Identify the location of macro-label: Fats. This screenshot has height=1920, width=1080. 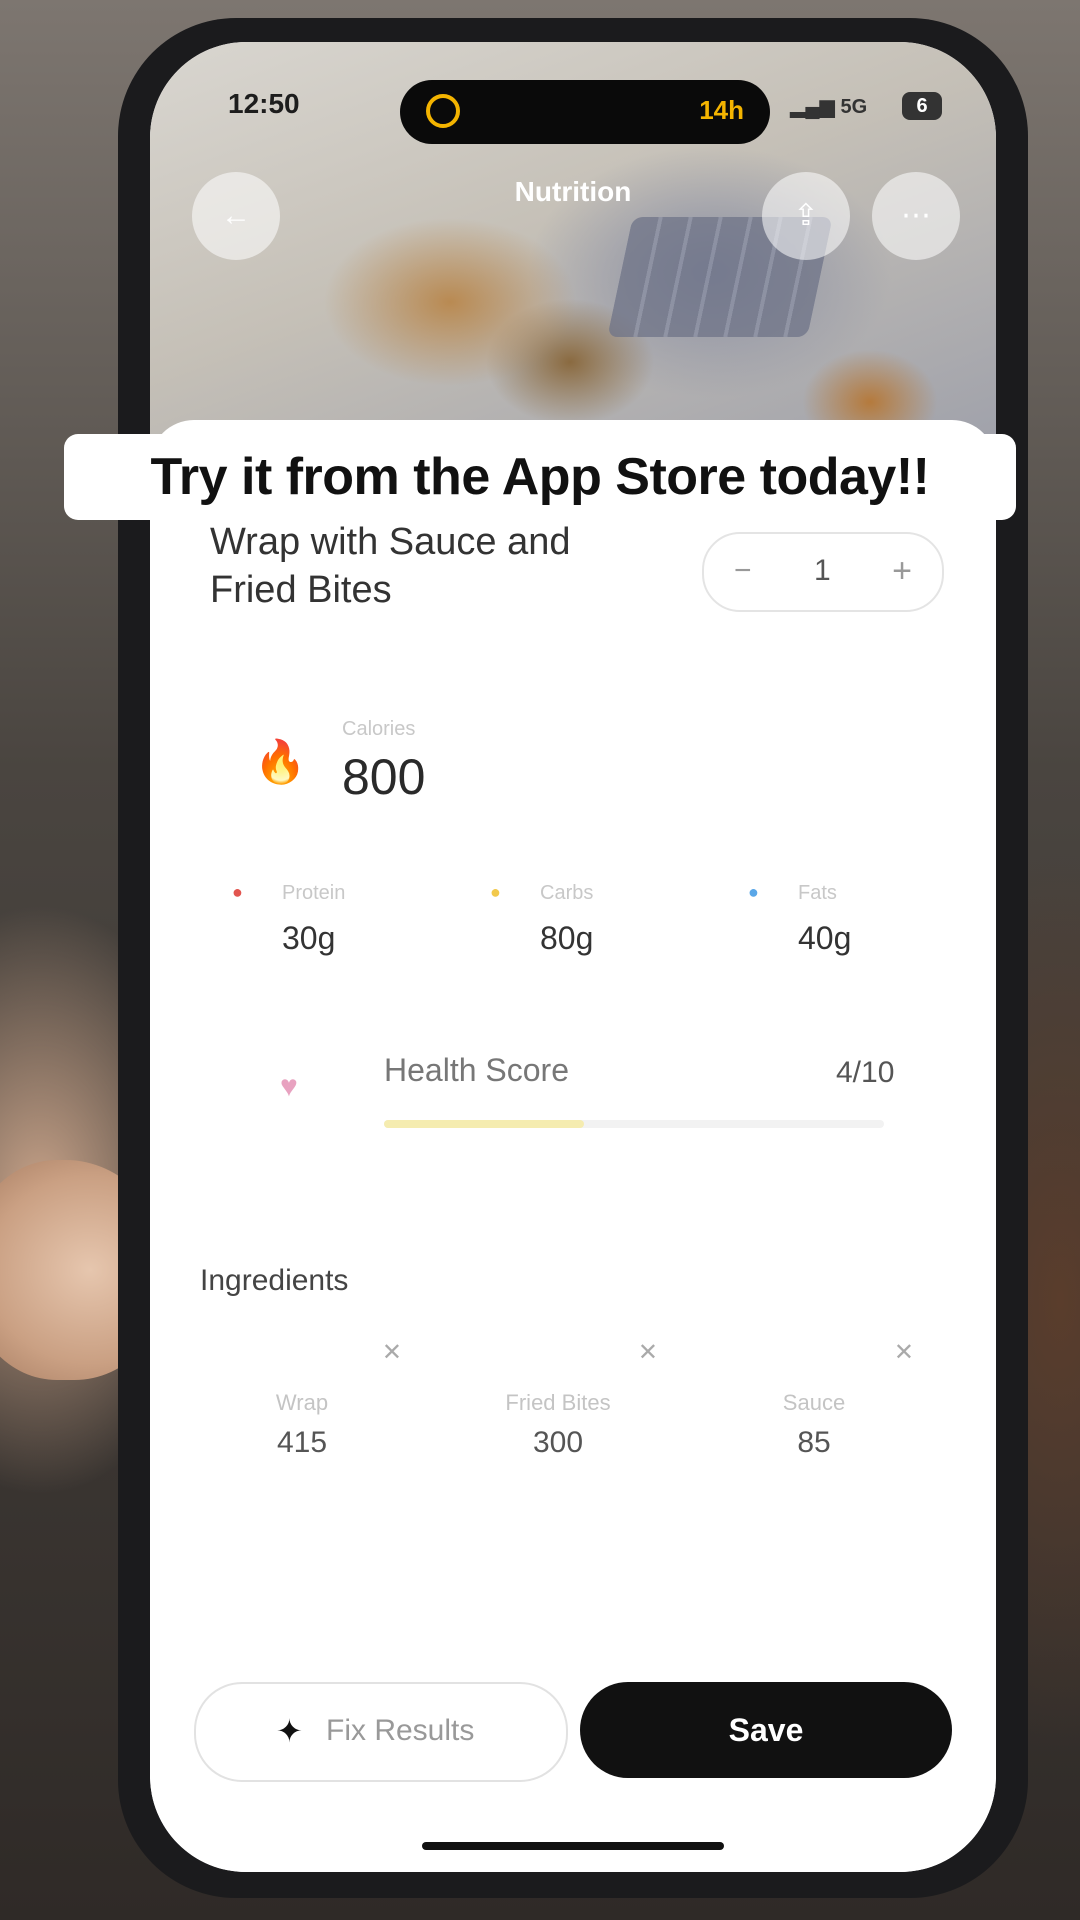
(817, 893).